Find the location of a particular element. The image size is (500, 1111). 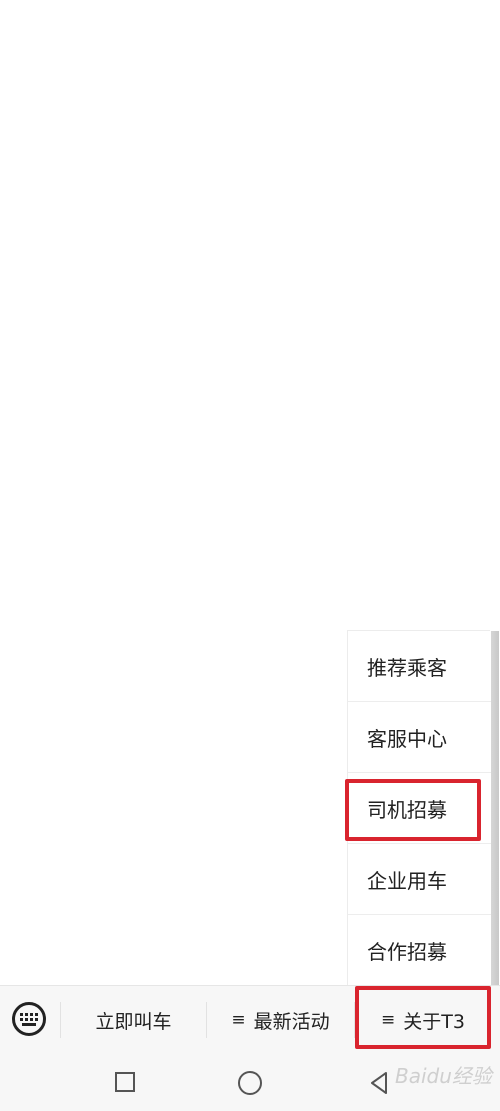

latest-activity-label: 最新活动 is located at coordinates (291, 1021).